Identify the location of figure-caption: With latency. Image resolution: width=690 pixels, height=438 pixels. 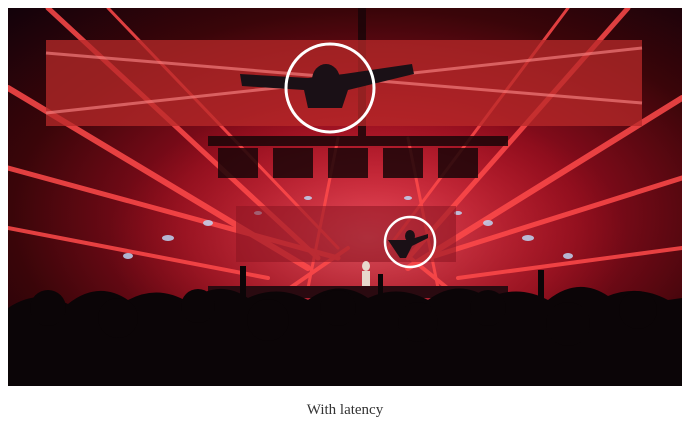
(345, 410).